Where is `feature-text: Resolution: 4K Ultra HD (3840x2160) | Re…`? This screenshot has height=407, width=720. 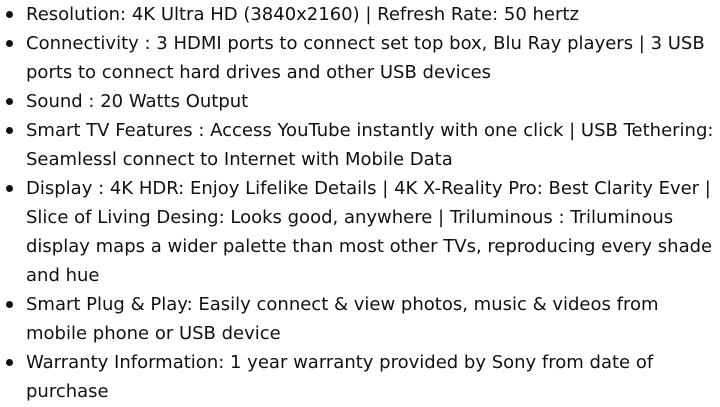
feature-text: Resolution: 4K Ultra HD (3840x2160) | Re… is located at coordinates (302, 14).